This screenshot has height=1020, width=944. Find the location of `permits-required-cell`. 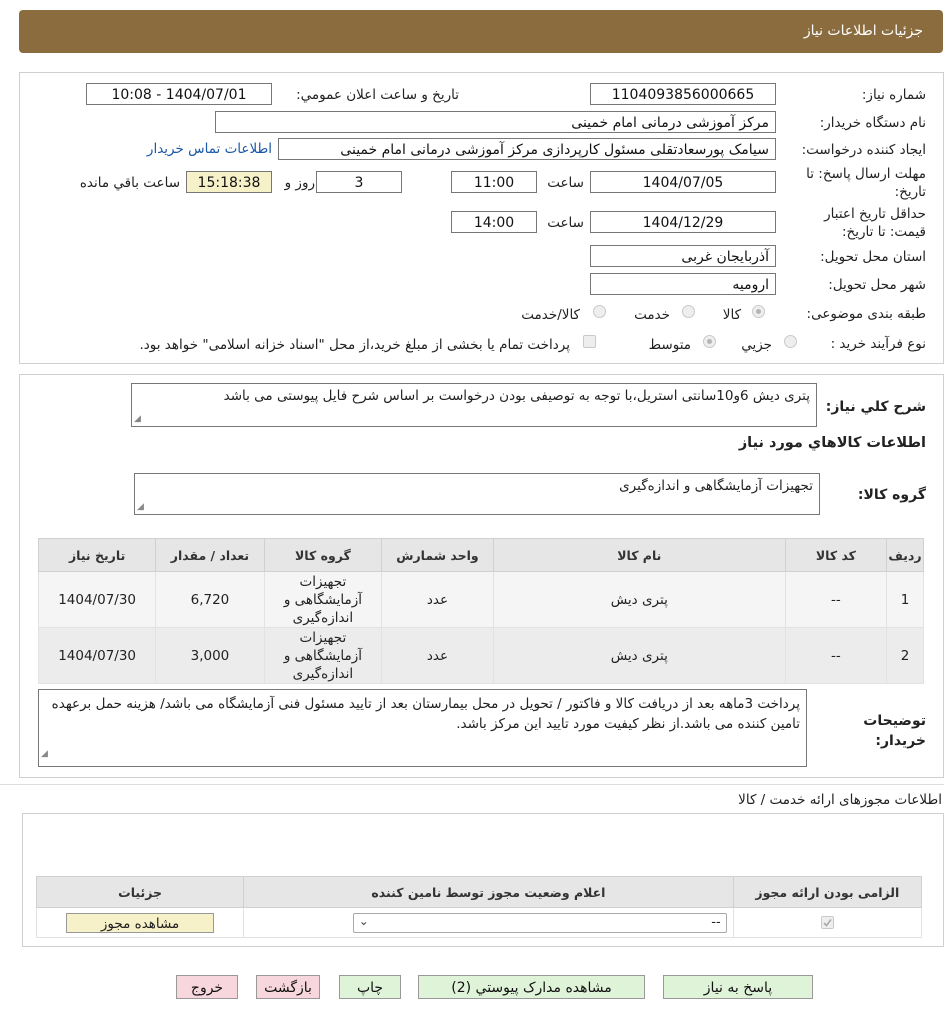

permits-required-cell is located at coordinates (827, 922).